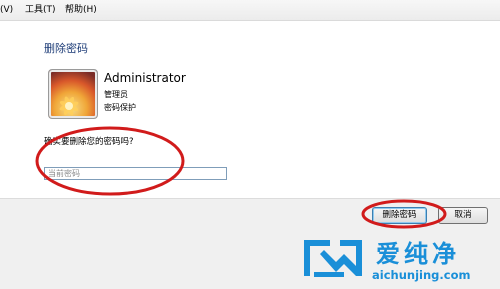  What do you see at coordinates (120, 107) in the screenshot?
I see `account-protection-status: 密码保护` at bounding box center [120, 107].